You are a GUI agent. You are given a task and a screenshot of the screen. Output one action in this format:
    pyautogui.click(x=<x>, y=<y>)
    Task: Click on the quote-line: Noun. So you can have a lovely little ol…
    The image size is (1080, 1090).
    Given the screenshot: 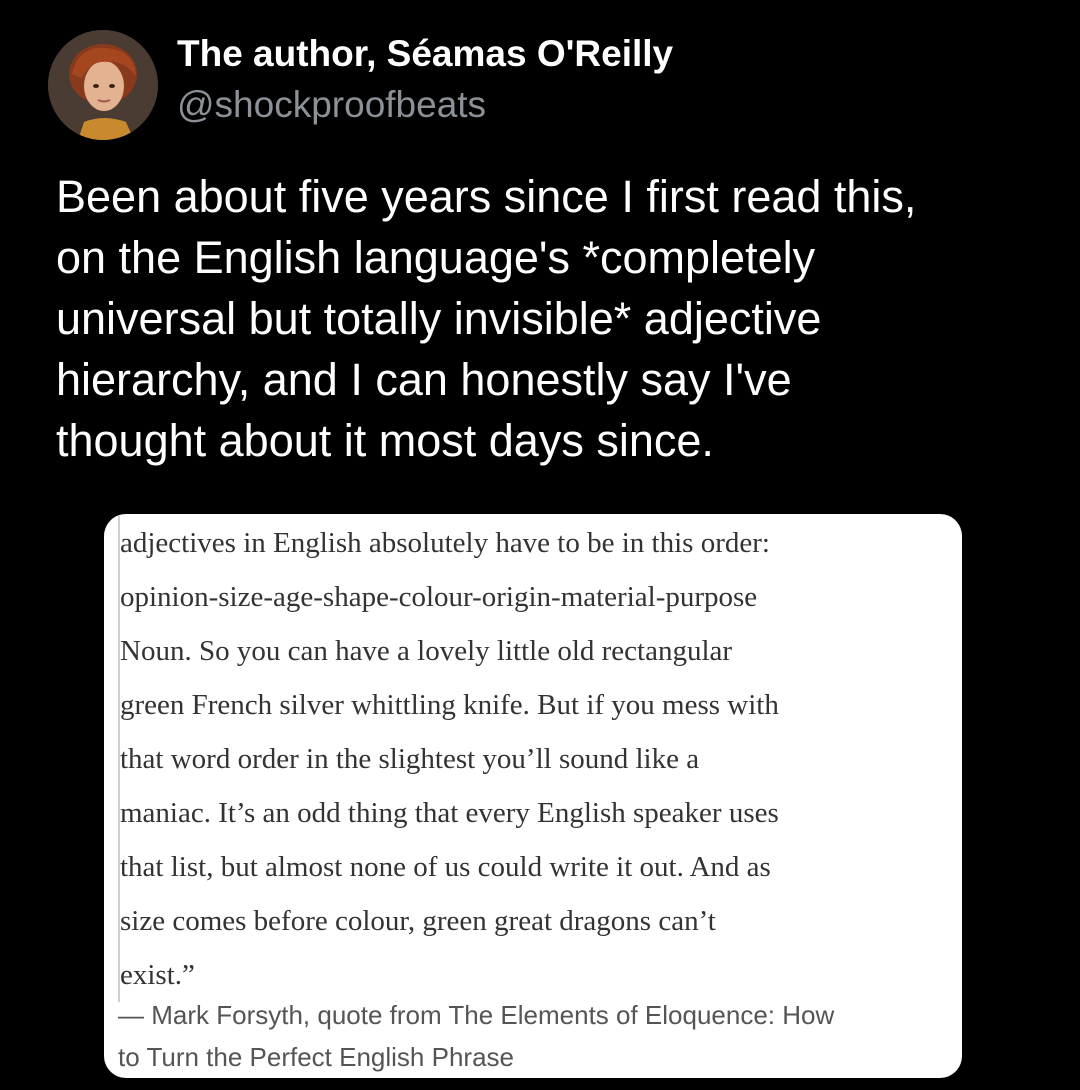 What is the action you would take?
    pyautogui.click(x=426, y=651)
    